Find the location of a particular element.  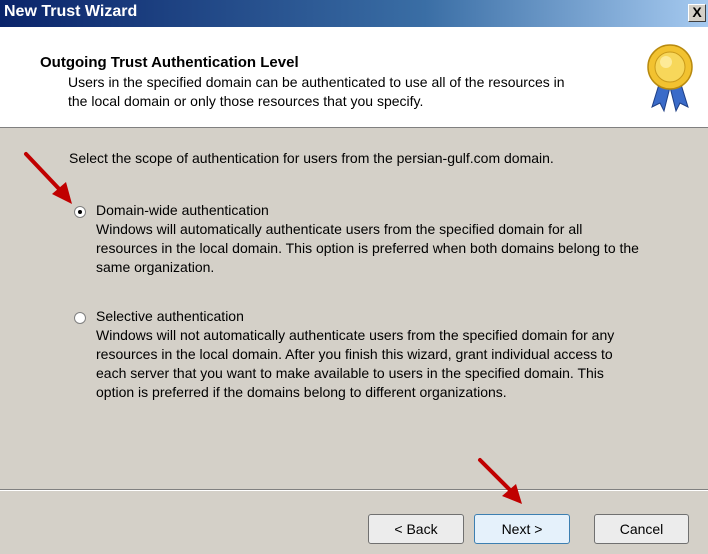

radio-selective is located at coordinates (80, 318).